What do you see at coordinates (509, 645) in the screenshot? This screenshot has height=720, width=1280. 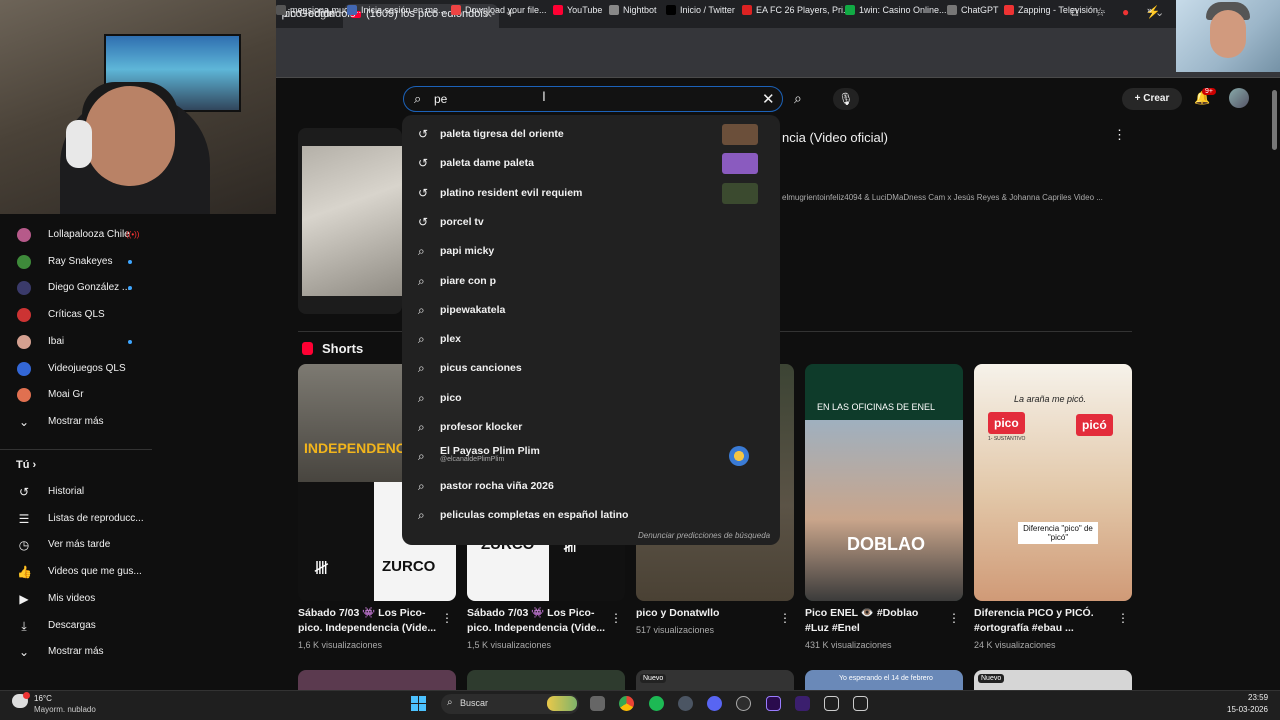 I see `short-views: 1,5 K visualizaciones` at bounding box center [509, 645].